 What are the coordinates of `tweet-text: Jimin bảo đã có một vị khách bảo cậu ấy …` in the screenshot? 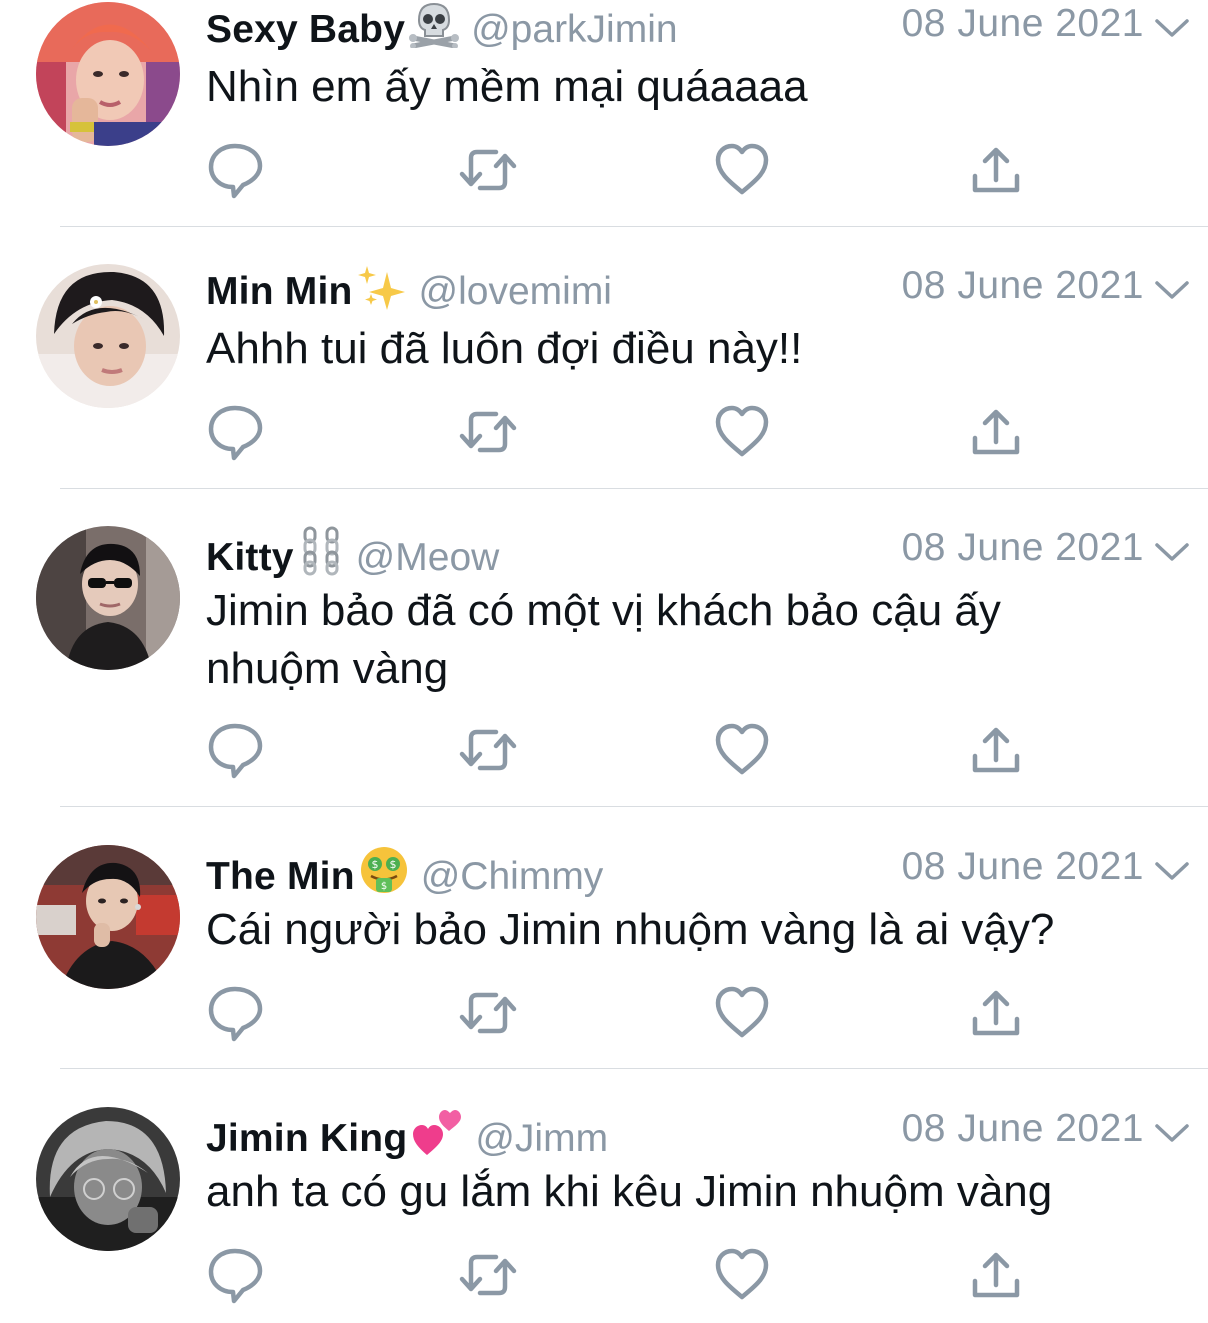 It's located at (603, 639).